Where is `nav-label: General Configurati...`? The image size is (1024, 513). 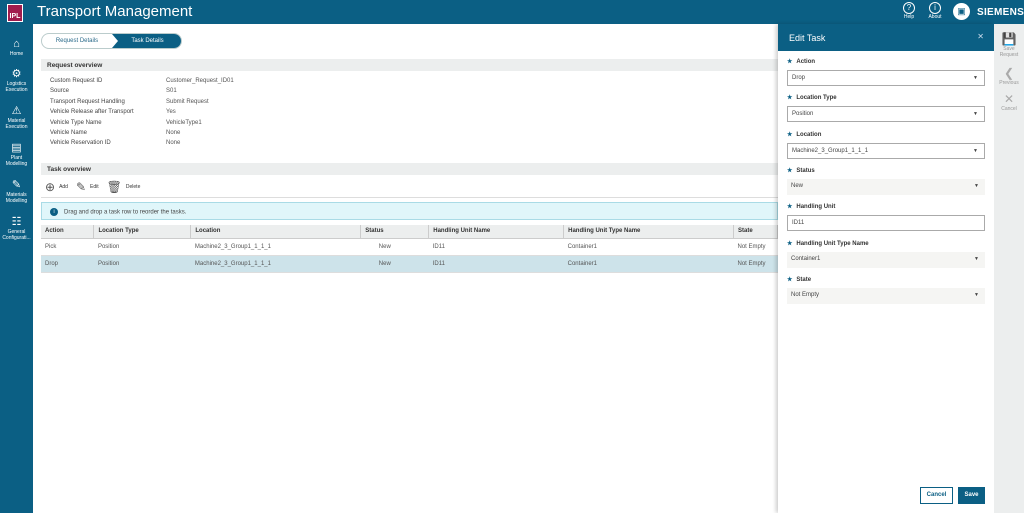
nav-label: General Configurati... is located at coordinates (16, 235).